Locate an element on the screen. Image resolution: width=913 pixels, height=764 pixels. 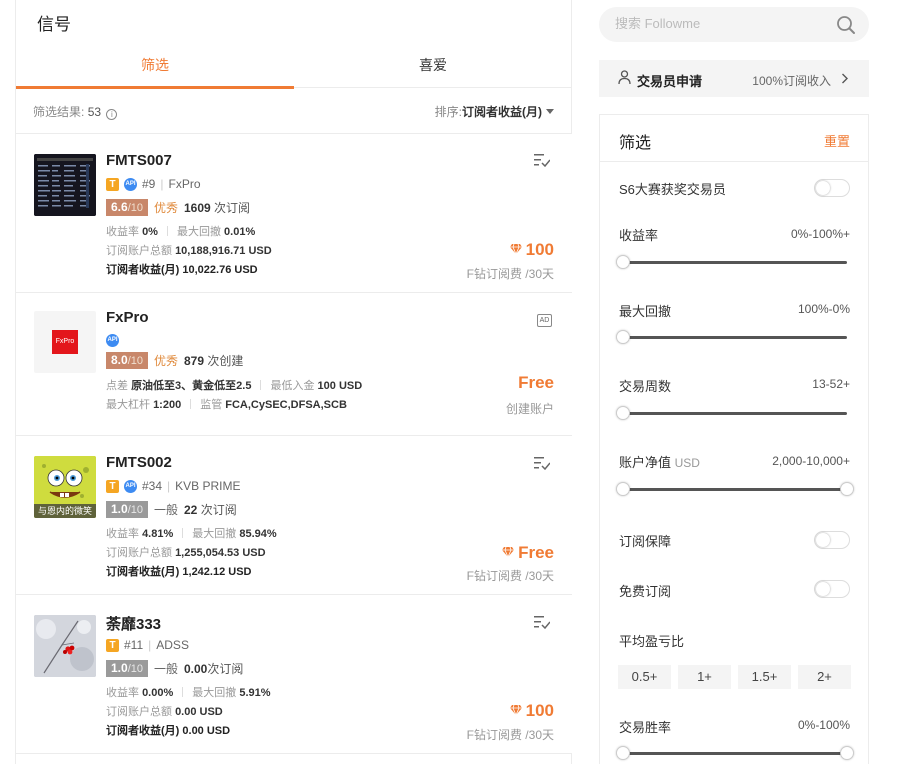
total-value: 0.00 USD is located at coordinates (199, 712).